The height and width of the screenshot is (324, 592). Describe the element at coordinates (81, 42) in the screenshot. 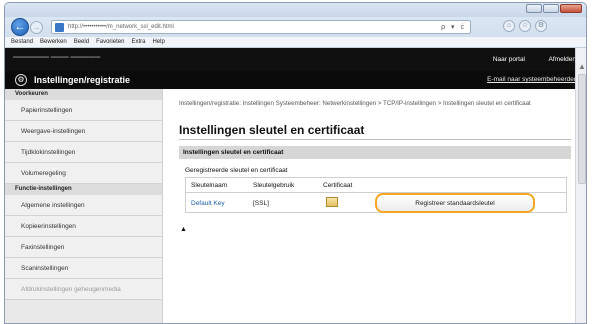

I see `menu-view: Beeld` at that location.